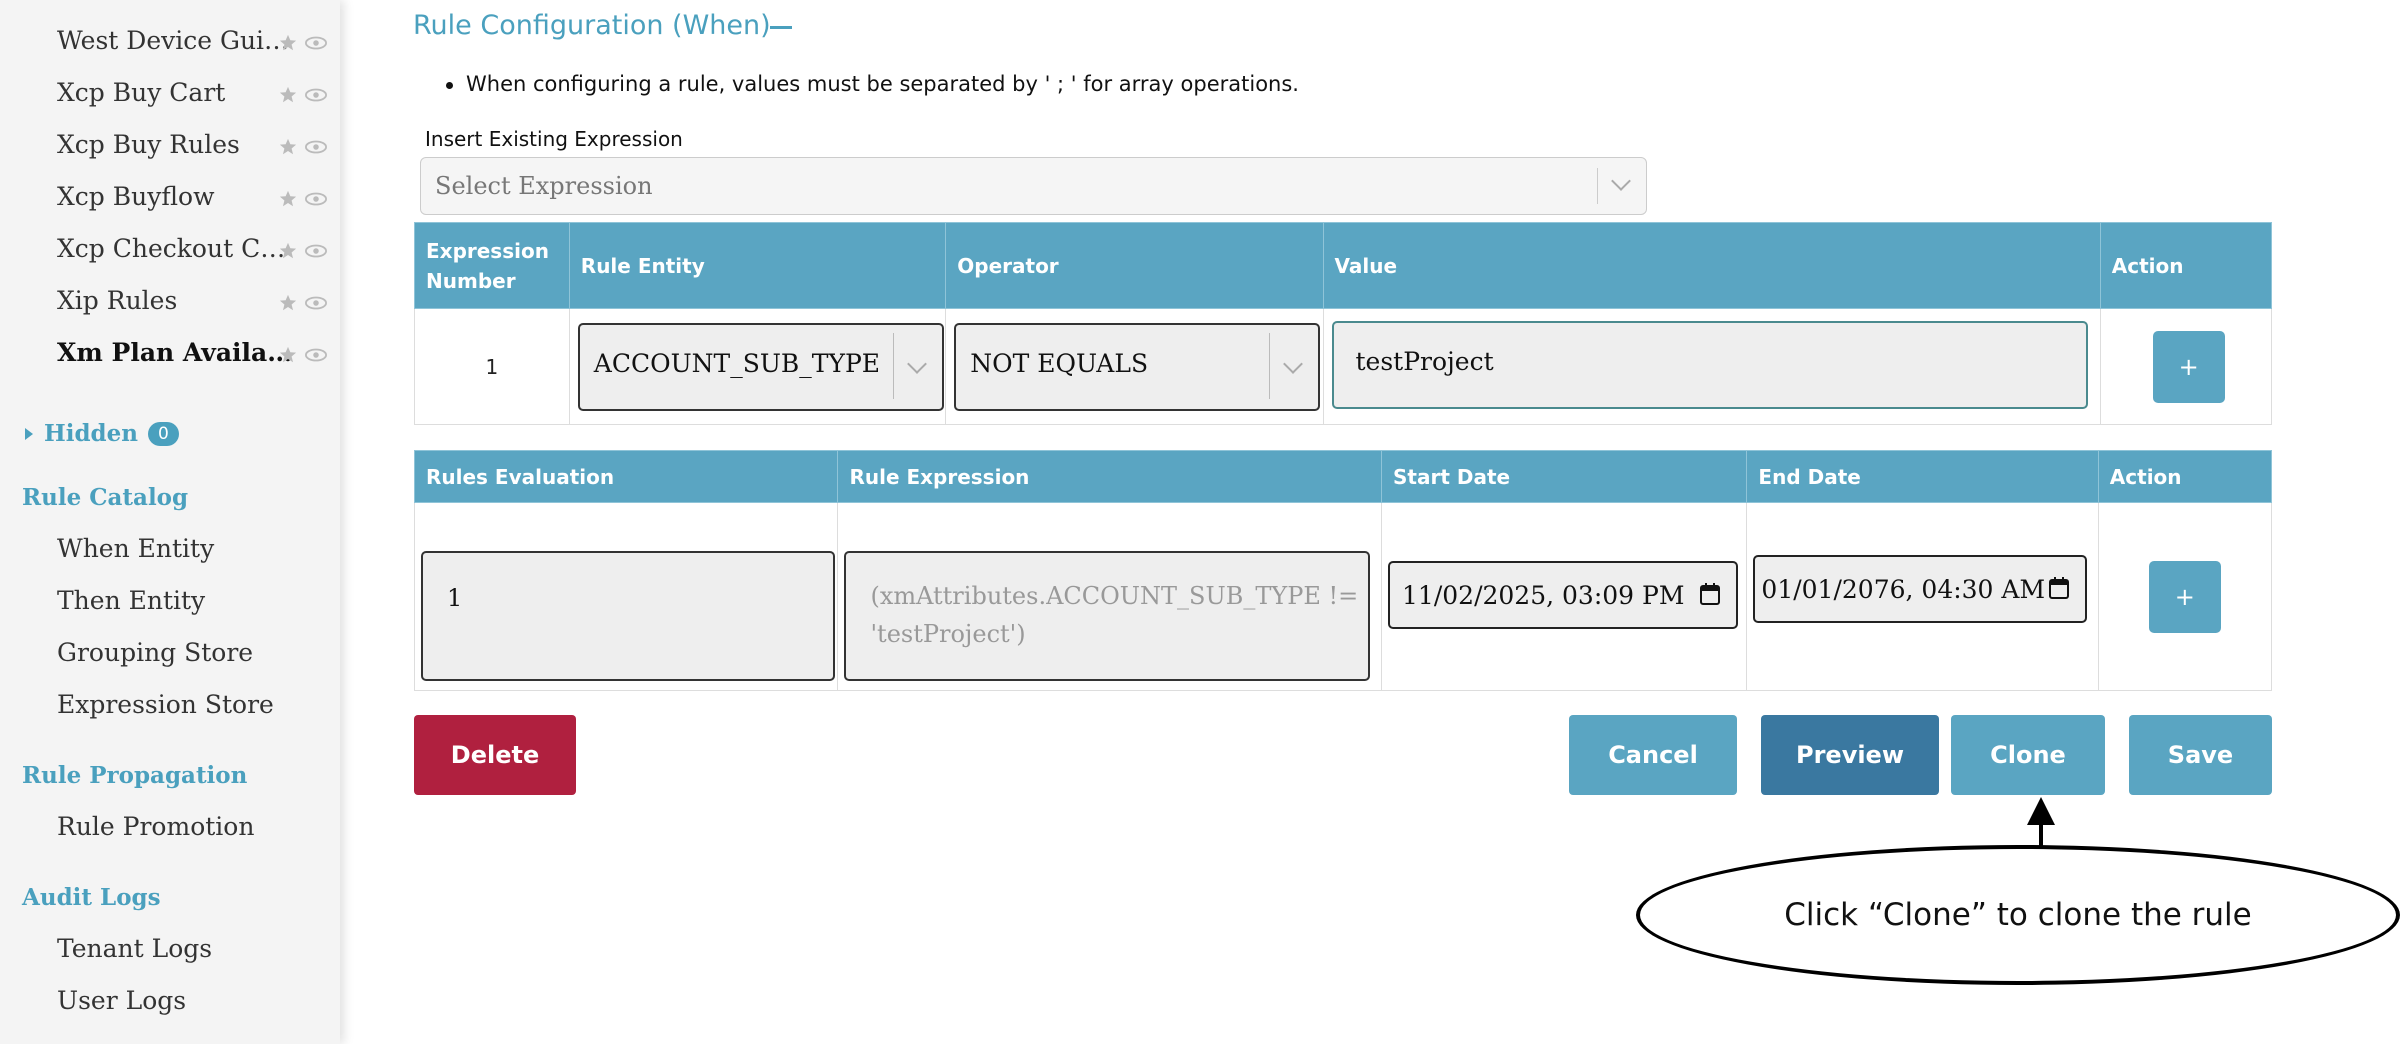 This screenshot has height=1044, width=2408. What do you see at coordinates (91, 897) in the screenshot?
I see `section-title-audit-logs: Audit Logs` at bounding box center [91, 897].